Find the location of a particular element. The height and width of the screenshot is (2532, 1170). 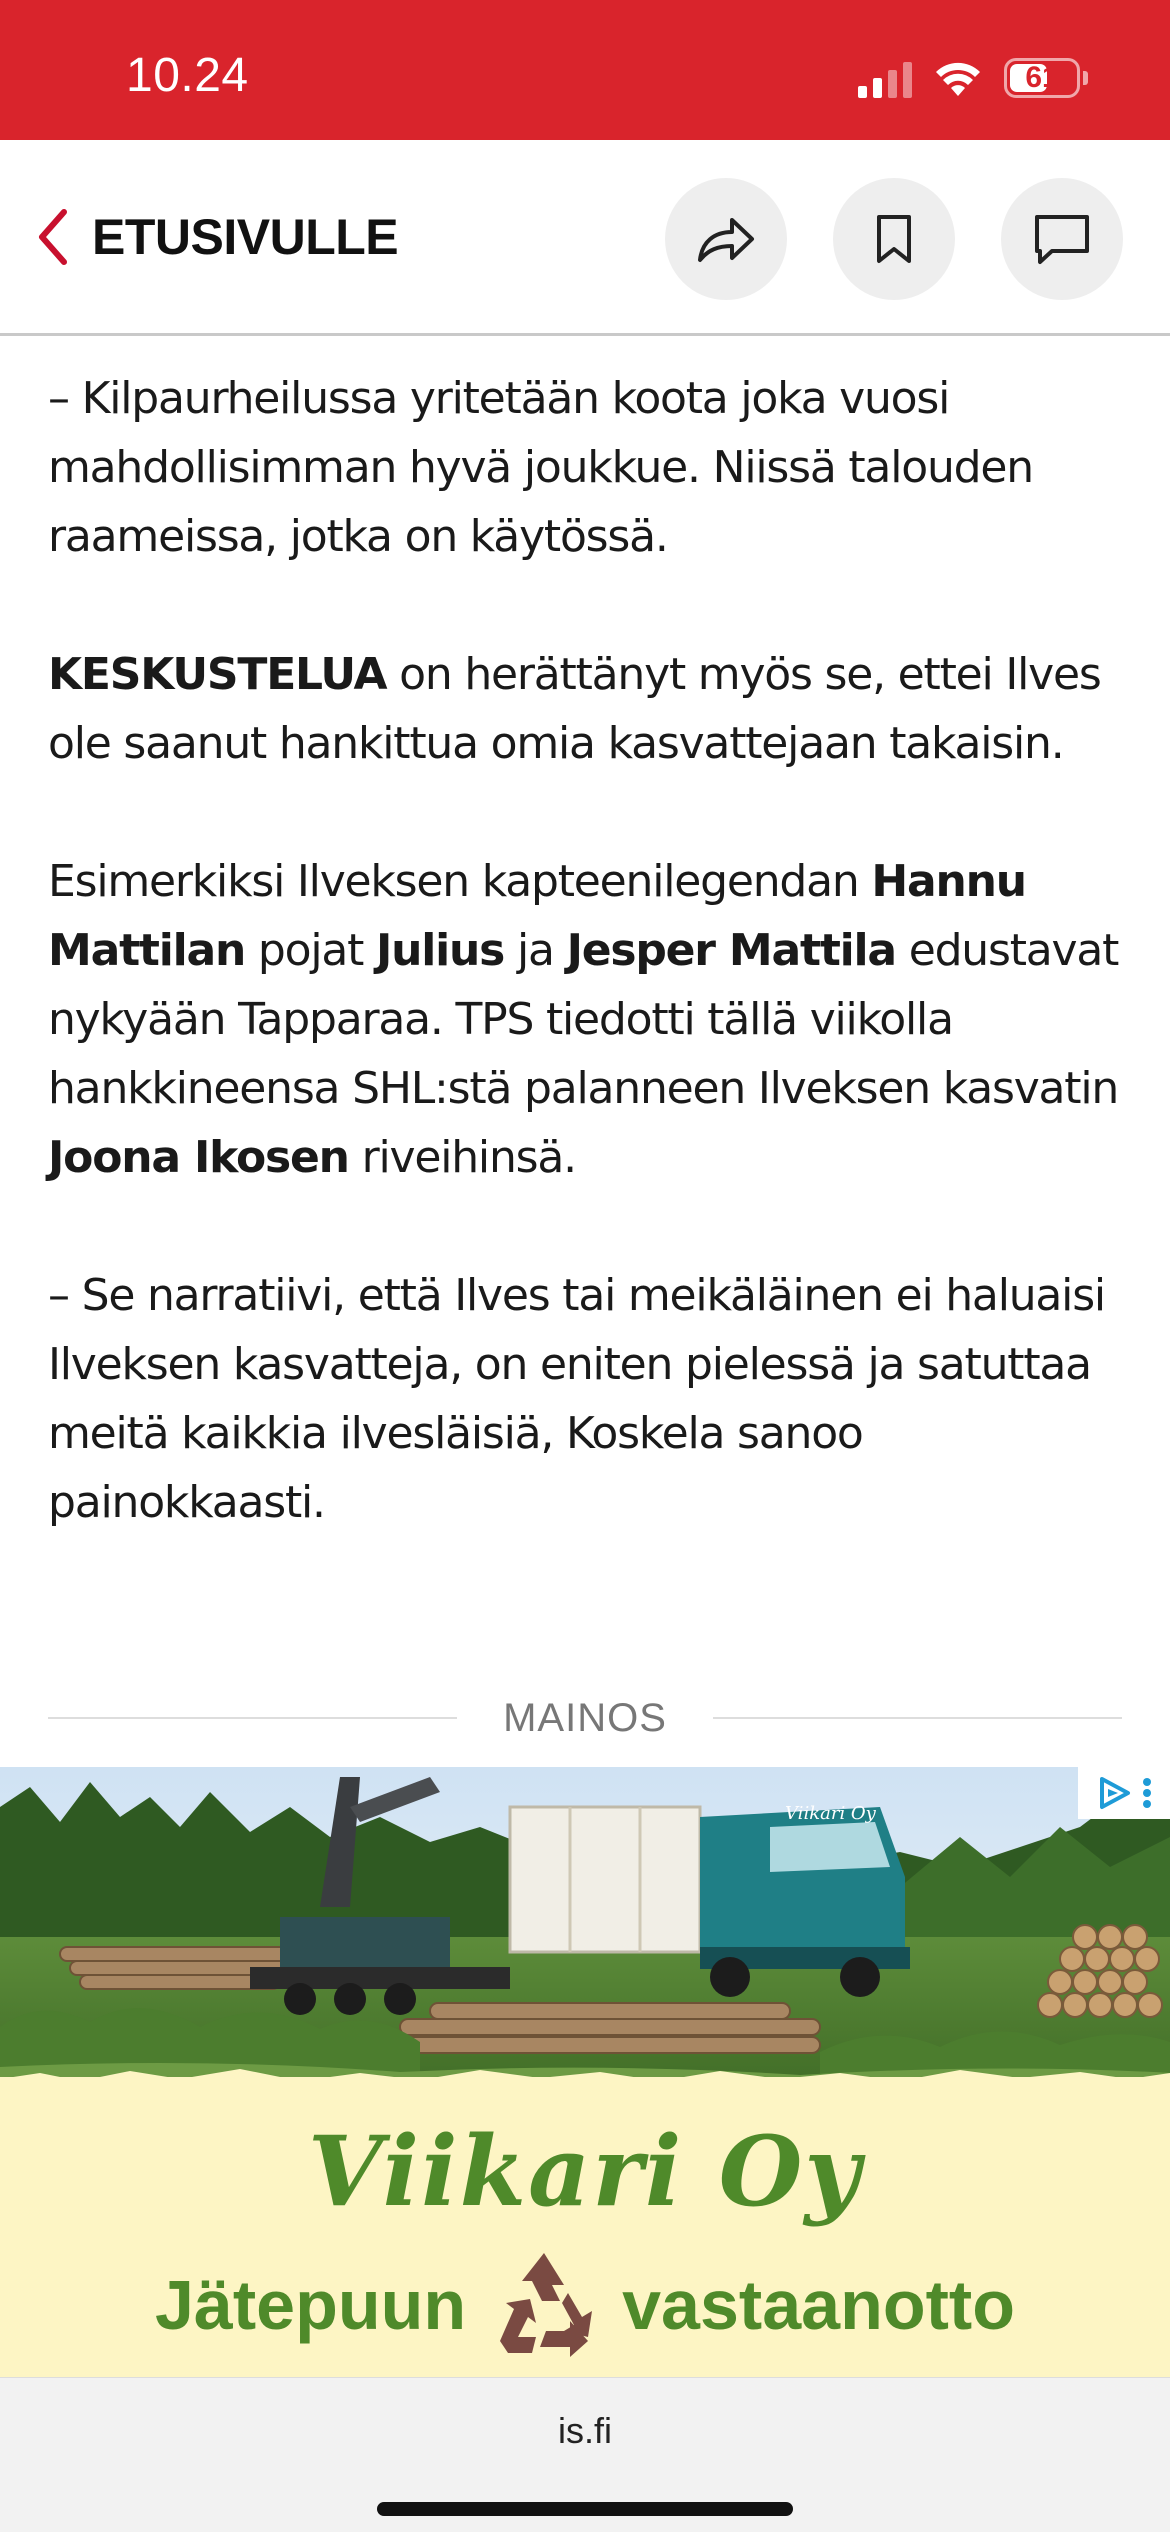

comment-icon is located at coordinates (1062, 239).